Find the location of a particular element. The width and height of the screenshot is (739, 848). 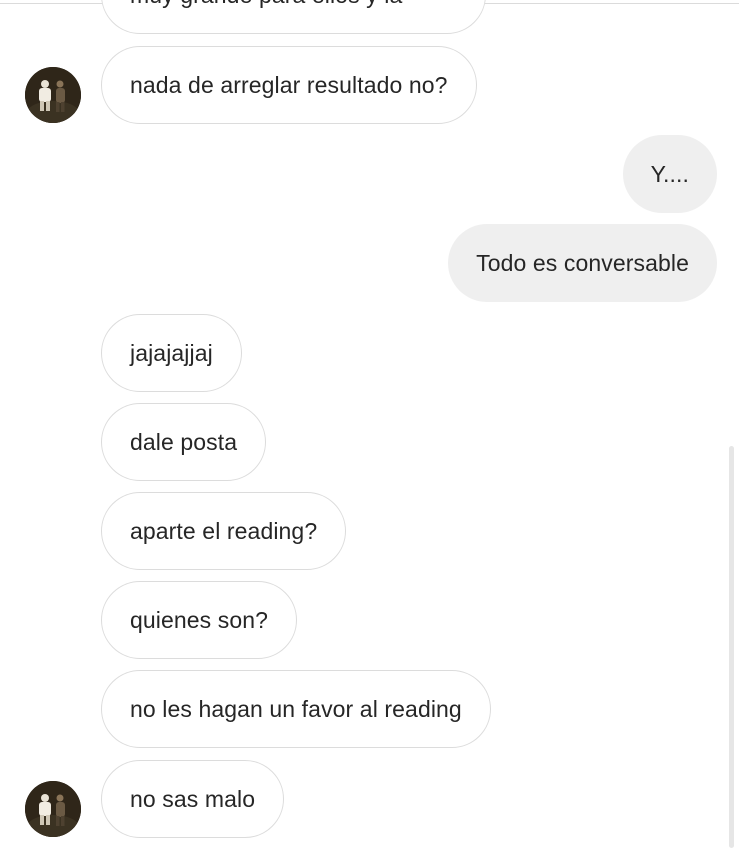

message-text: muy grande para ellos y la is located at coordinates (266, 4).